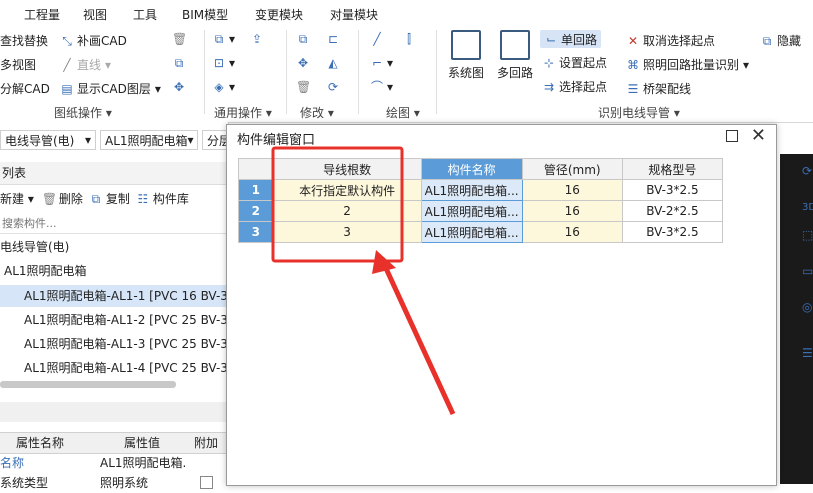 The image size is (813, 493). Describe the element at coordinates (337, 204) in the screenshot. I see `highlight-box` at that location.